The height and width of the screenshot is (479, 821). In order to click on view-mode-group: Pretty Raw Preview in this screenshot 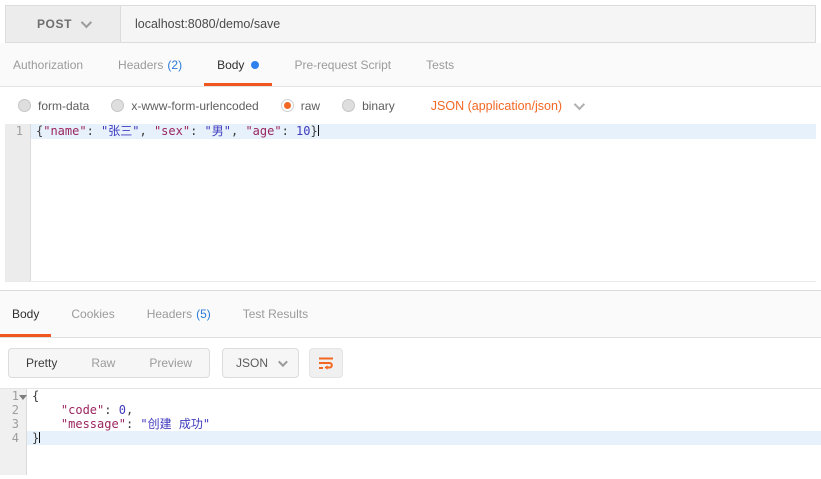, I will do `click(109, 363)`.